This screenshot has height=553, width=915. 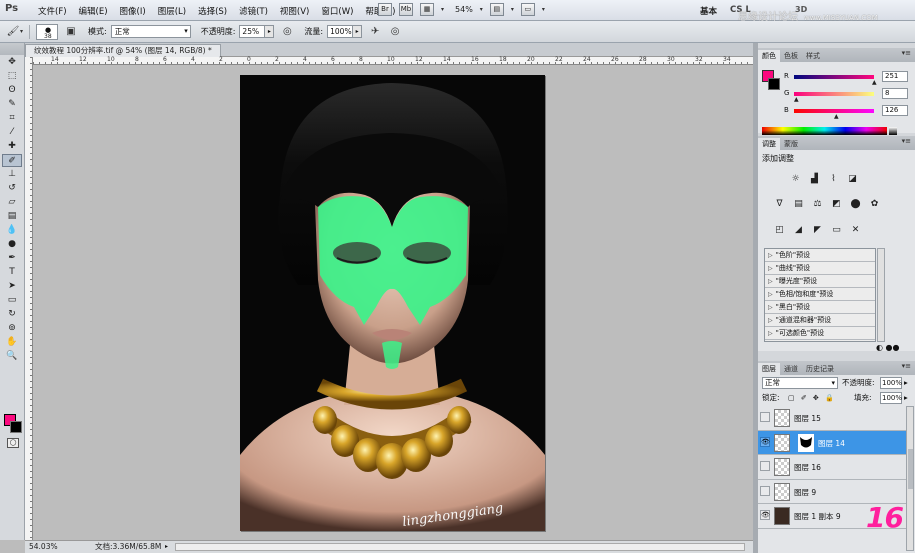 What do you see at coordinates (287, 32) in the screenshot?
I see `pressure-opacity-icon: ◎` at bounding box center [287, 32].